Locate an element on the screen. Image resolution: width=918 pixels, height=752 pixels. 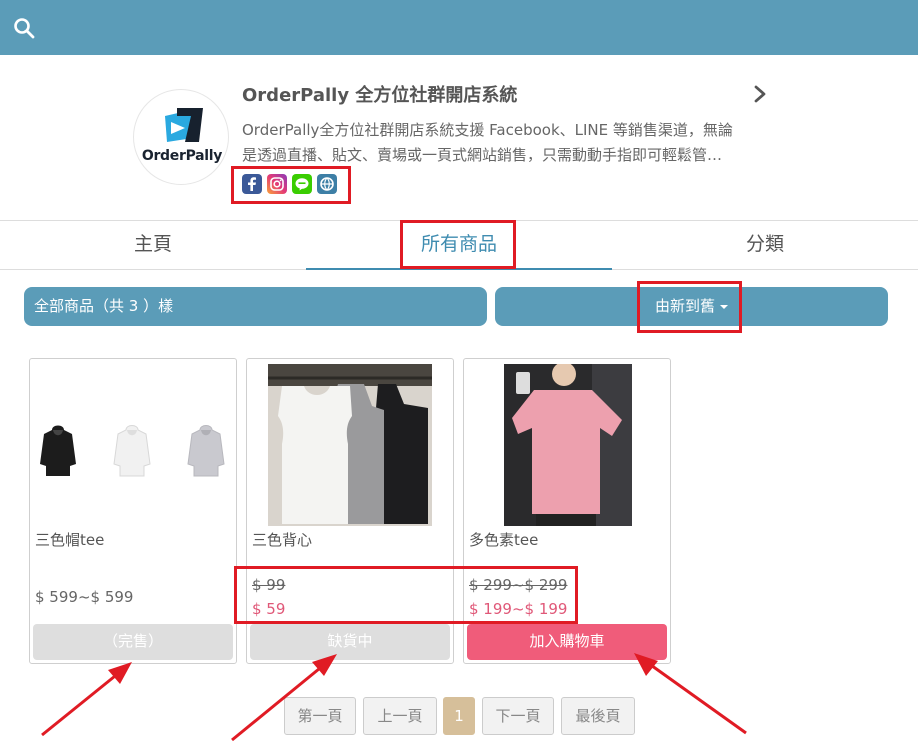
product-card: 多色素tee $ 299~$ 299 $ 199~$ 199 加入購物車 is located at coordinates (567, 511).